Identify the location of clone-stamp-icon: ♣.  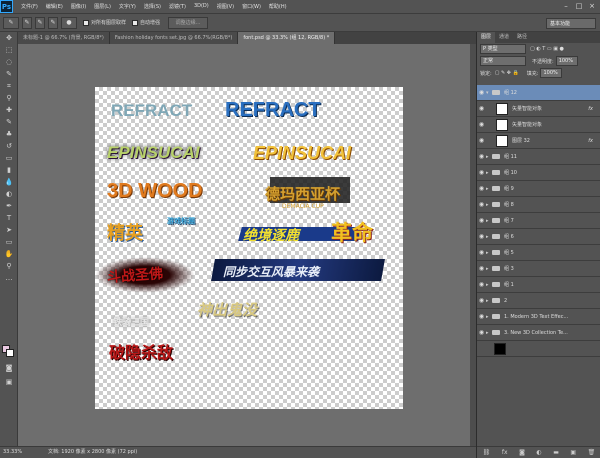
(9, 134).